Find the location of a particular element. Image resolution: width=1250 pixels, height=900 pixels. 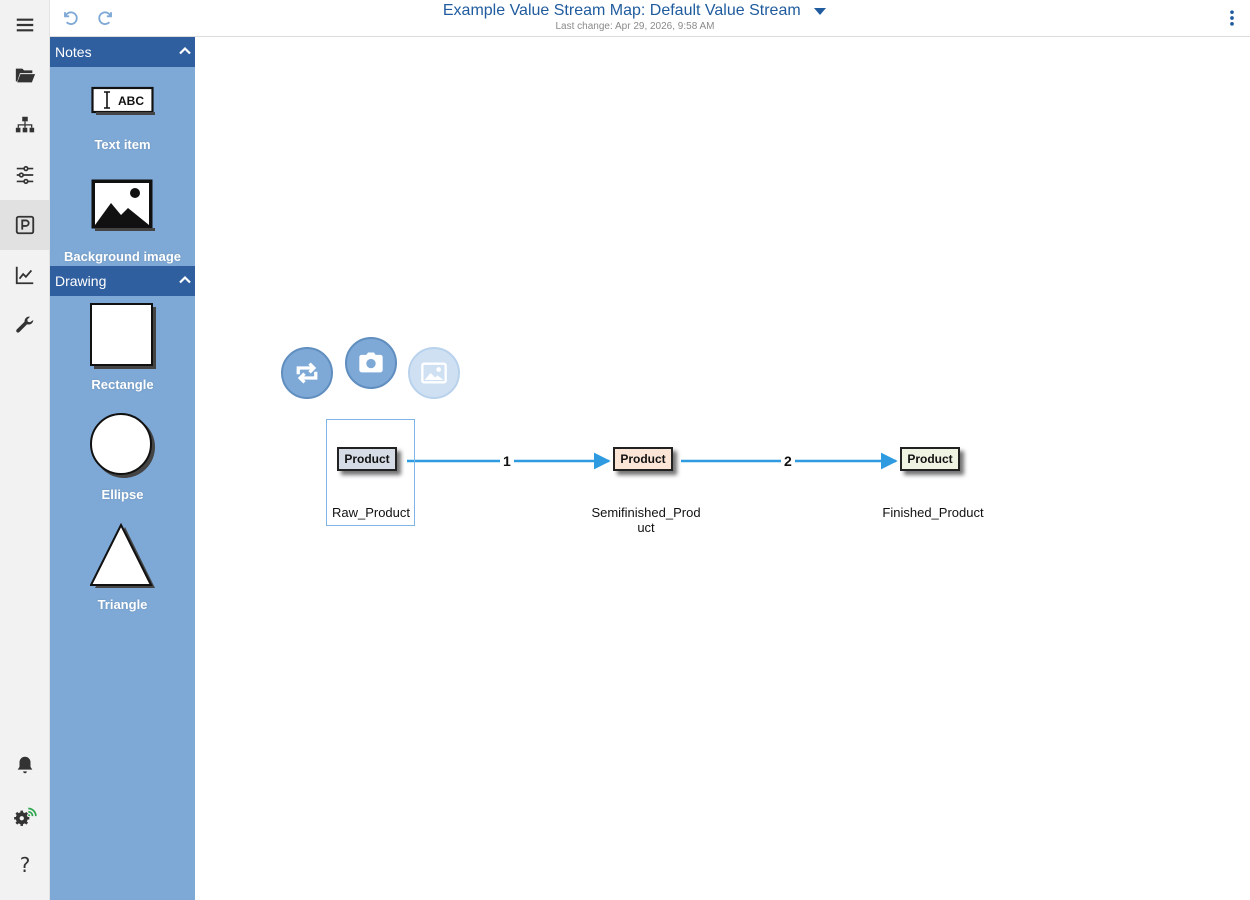

menu-icon is located at coordinates (25, 25).